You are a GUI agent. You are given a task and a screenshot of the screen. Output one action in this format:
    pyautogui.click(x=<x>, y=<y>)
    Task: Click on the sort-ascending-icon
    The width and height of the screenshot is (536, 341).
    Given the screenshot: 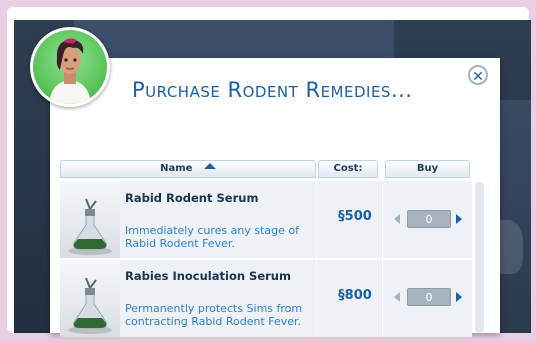 What is the action you would take?
    pyautogui.click(x=209, y=166)
    